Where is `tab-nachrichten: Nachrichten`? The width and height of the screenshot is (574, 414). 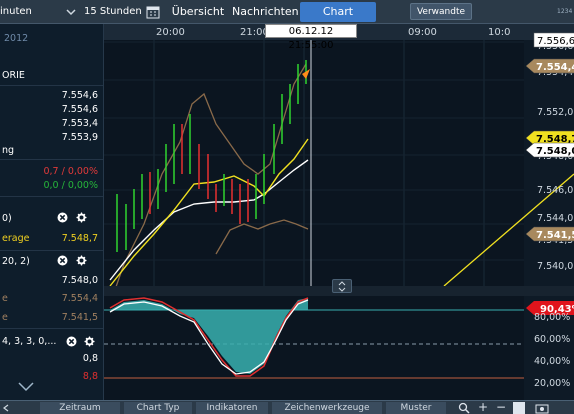 tab-nachrichten: Nachrichten is located at coordinates (265, 12).